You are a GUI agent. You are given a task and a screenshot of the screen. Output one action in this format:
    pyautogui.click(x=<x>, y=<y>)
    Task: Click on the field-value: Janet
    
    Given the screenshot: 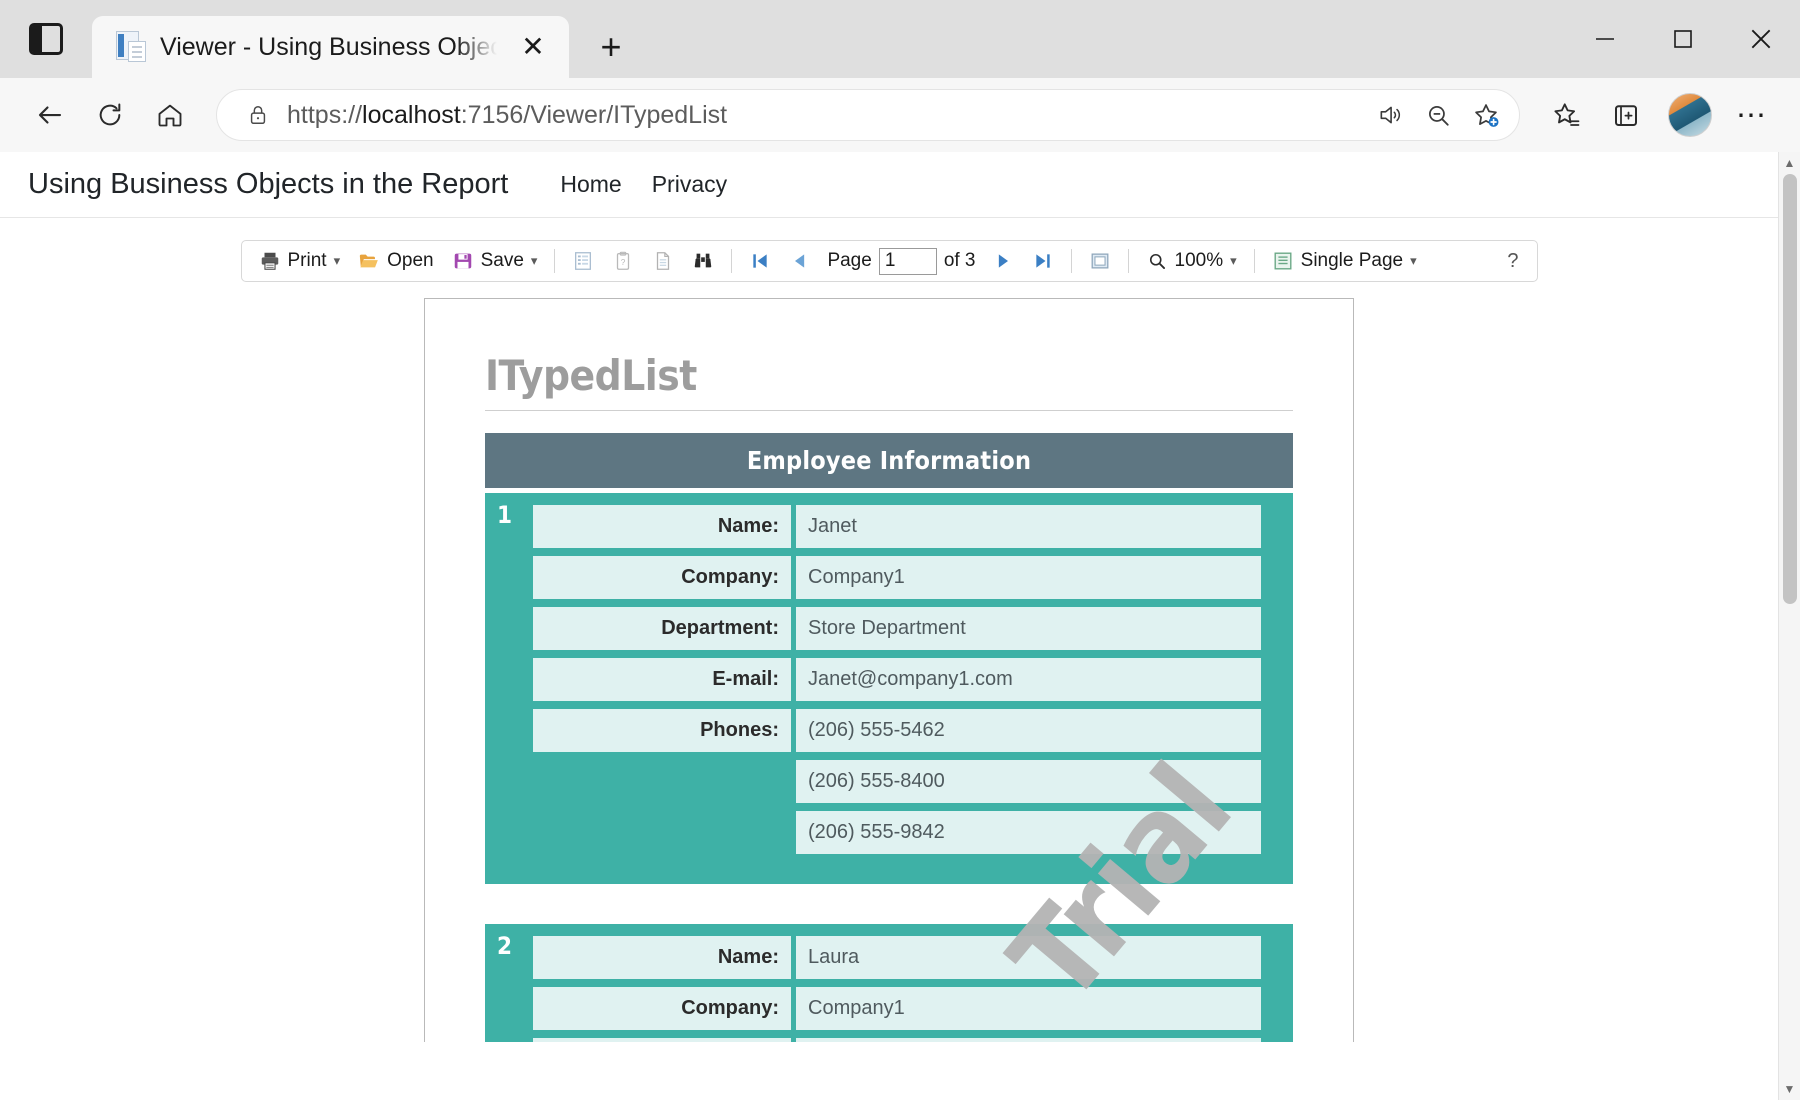 What is the action you would take?
    pyautogui.click(x=1028, y=526)
    